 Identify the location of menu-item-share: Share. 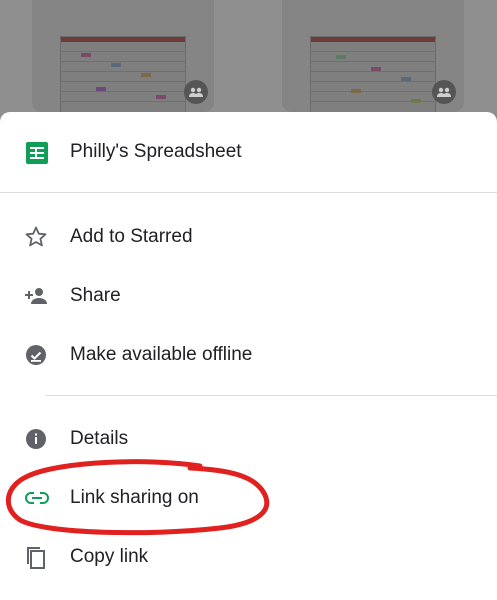
(248, 296).